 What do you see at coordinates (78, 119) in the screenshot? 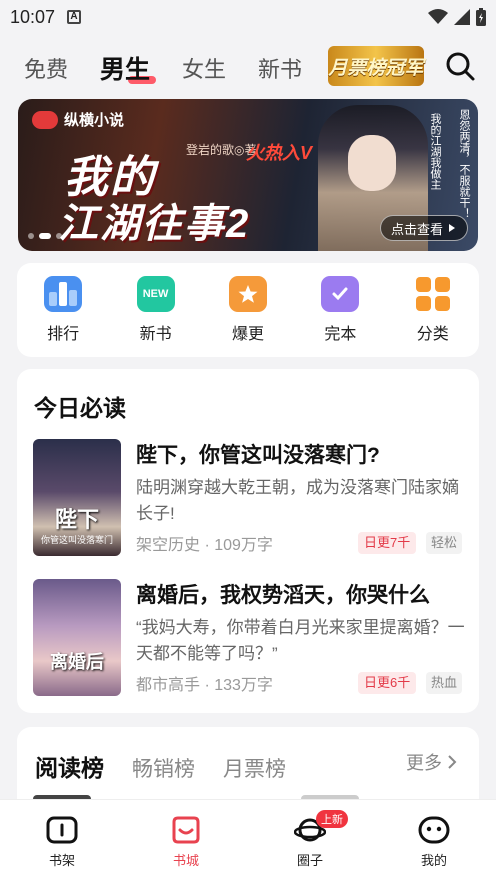
I see `banner-brand: 纵横小说` at bounding box center [78, 119].